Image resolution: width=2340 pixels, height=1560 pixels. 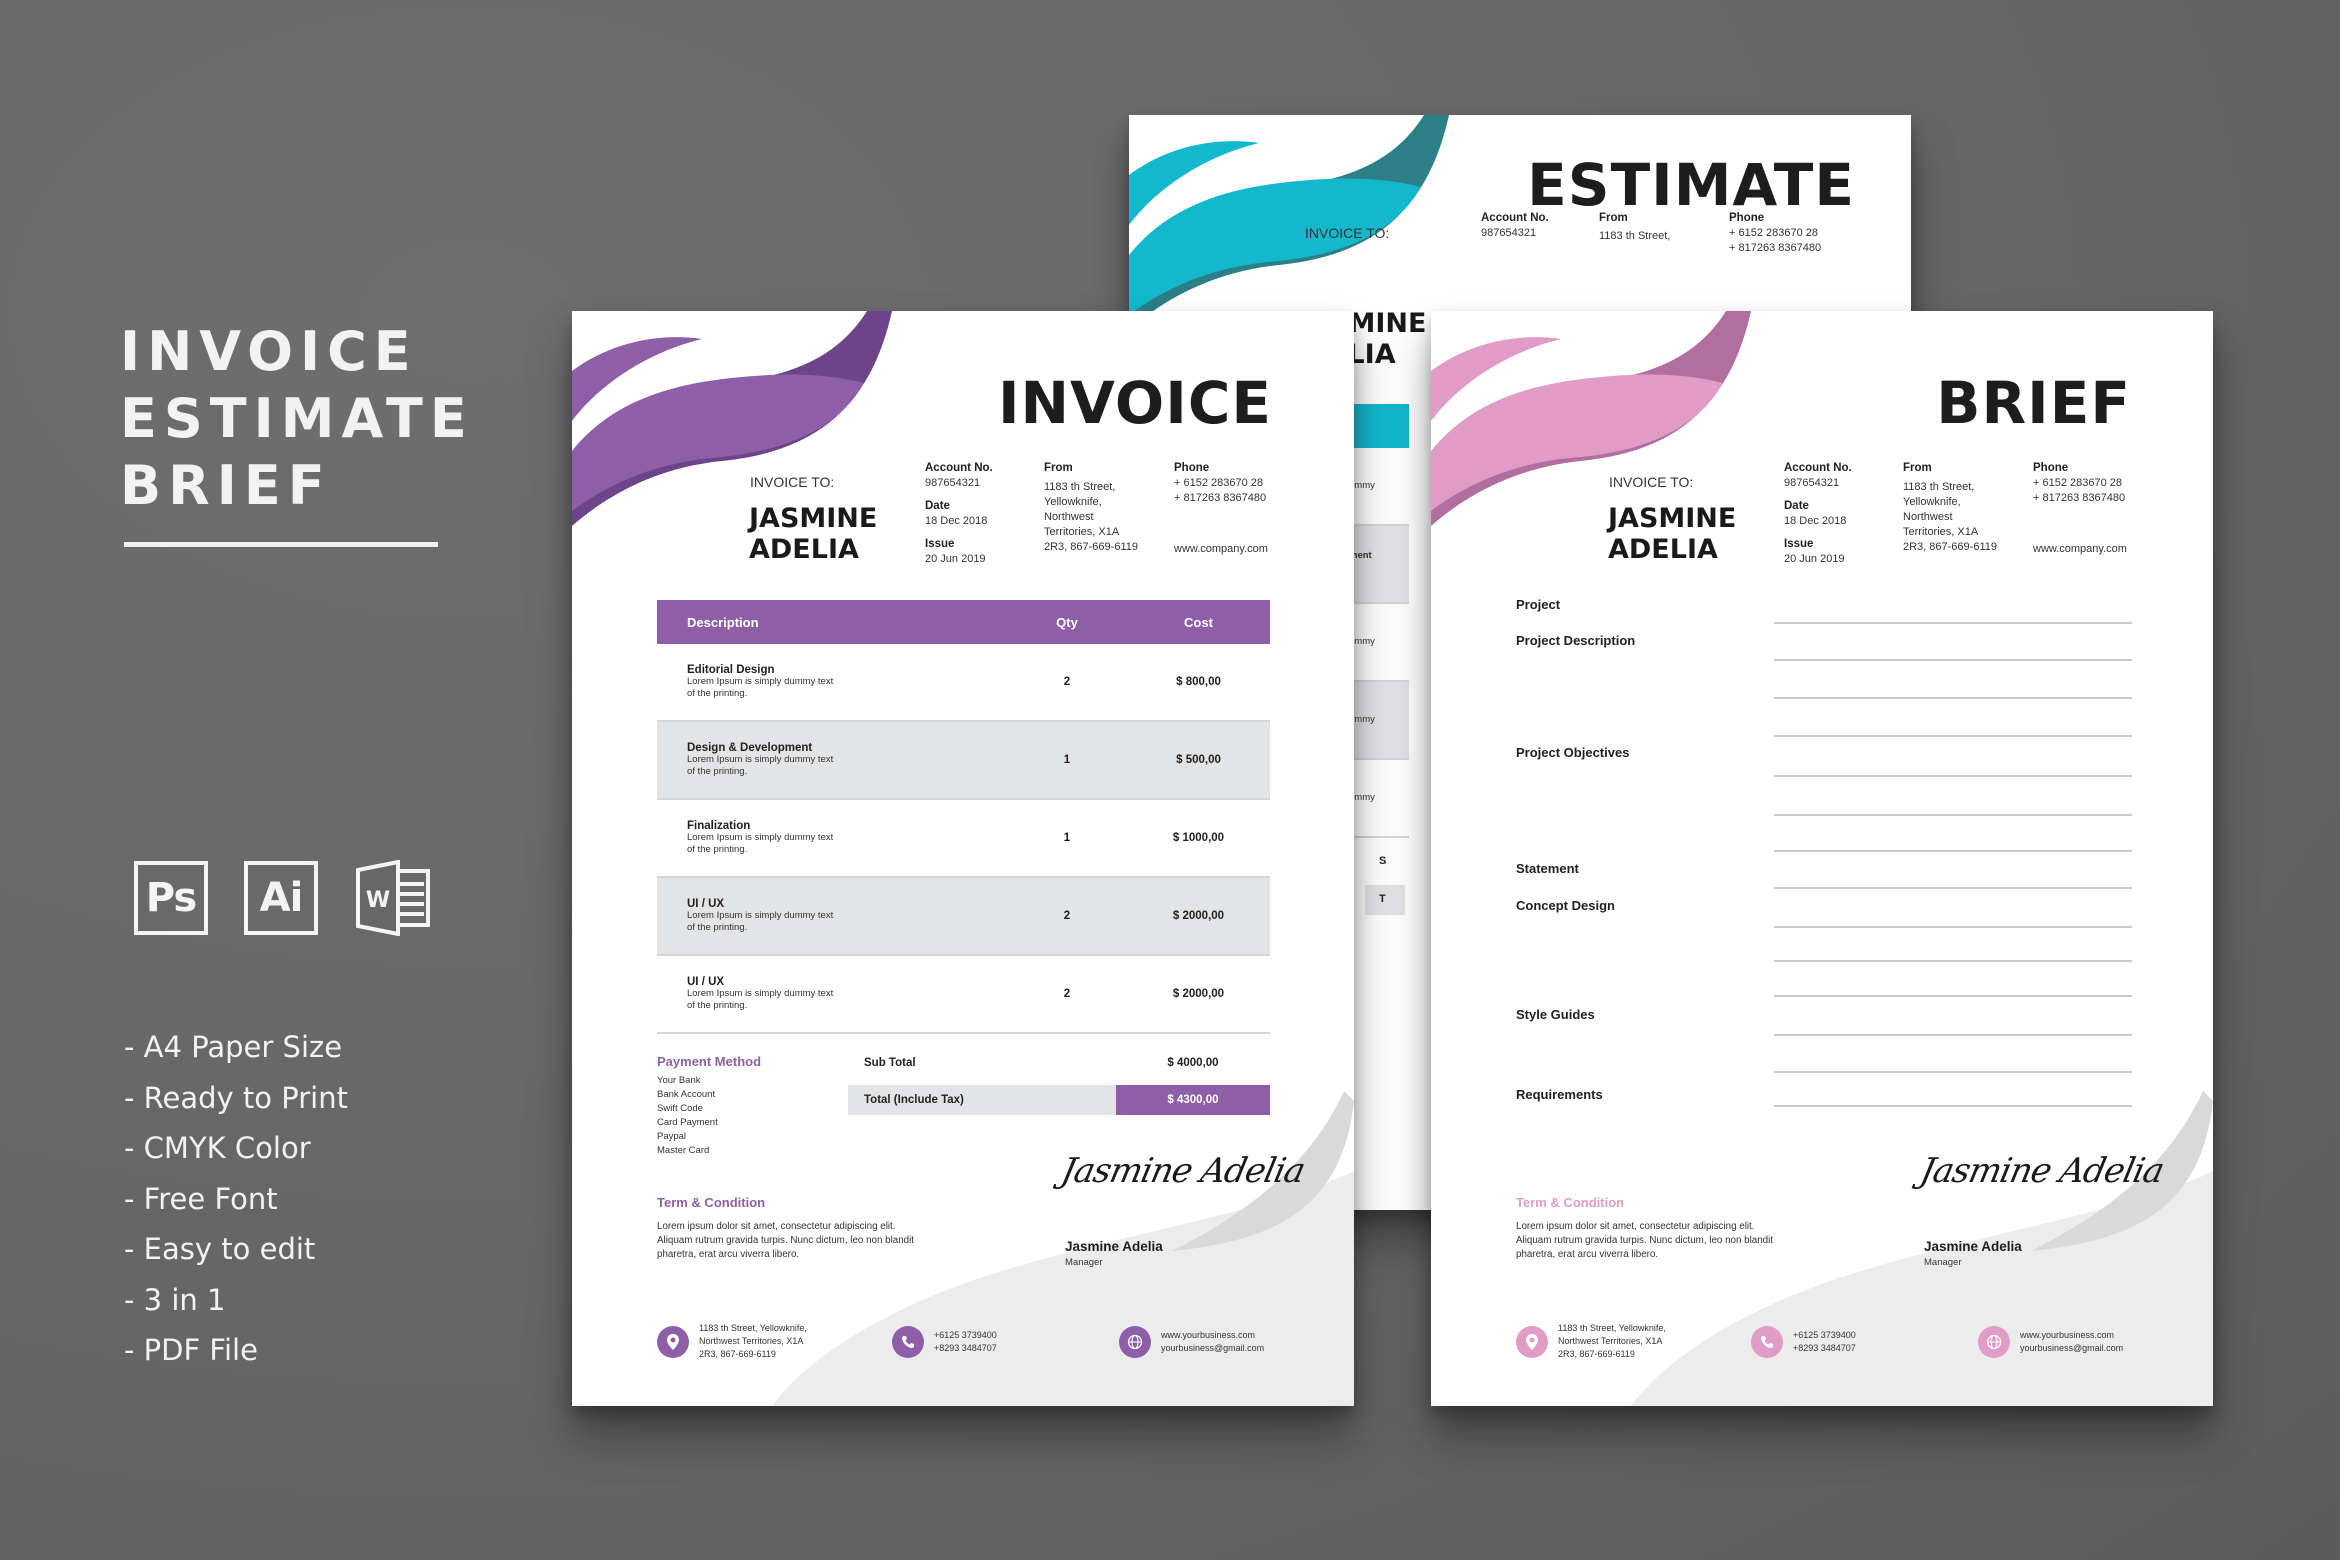 I want to click on invoice-title: INVOICE, so click(x=1134, y=403).